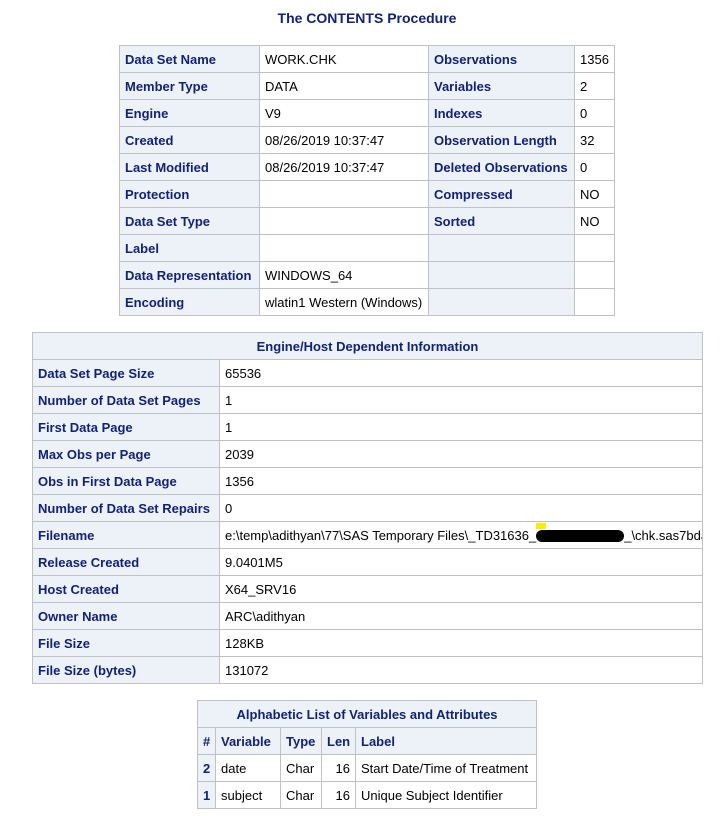 The width and height of the screenshot is (726, 816). What do you see at coordinates (461, 508) in the screenshot?
I see `engine-value: 0` at bounding box center [461, 508].